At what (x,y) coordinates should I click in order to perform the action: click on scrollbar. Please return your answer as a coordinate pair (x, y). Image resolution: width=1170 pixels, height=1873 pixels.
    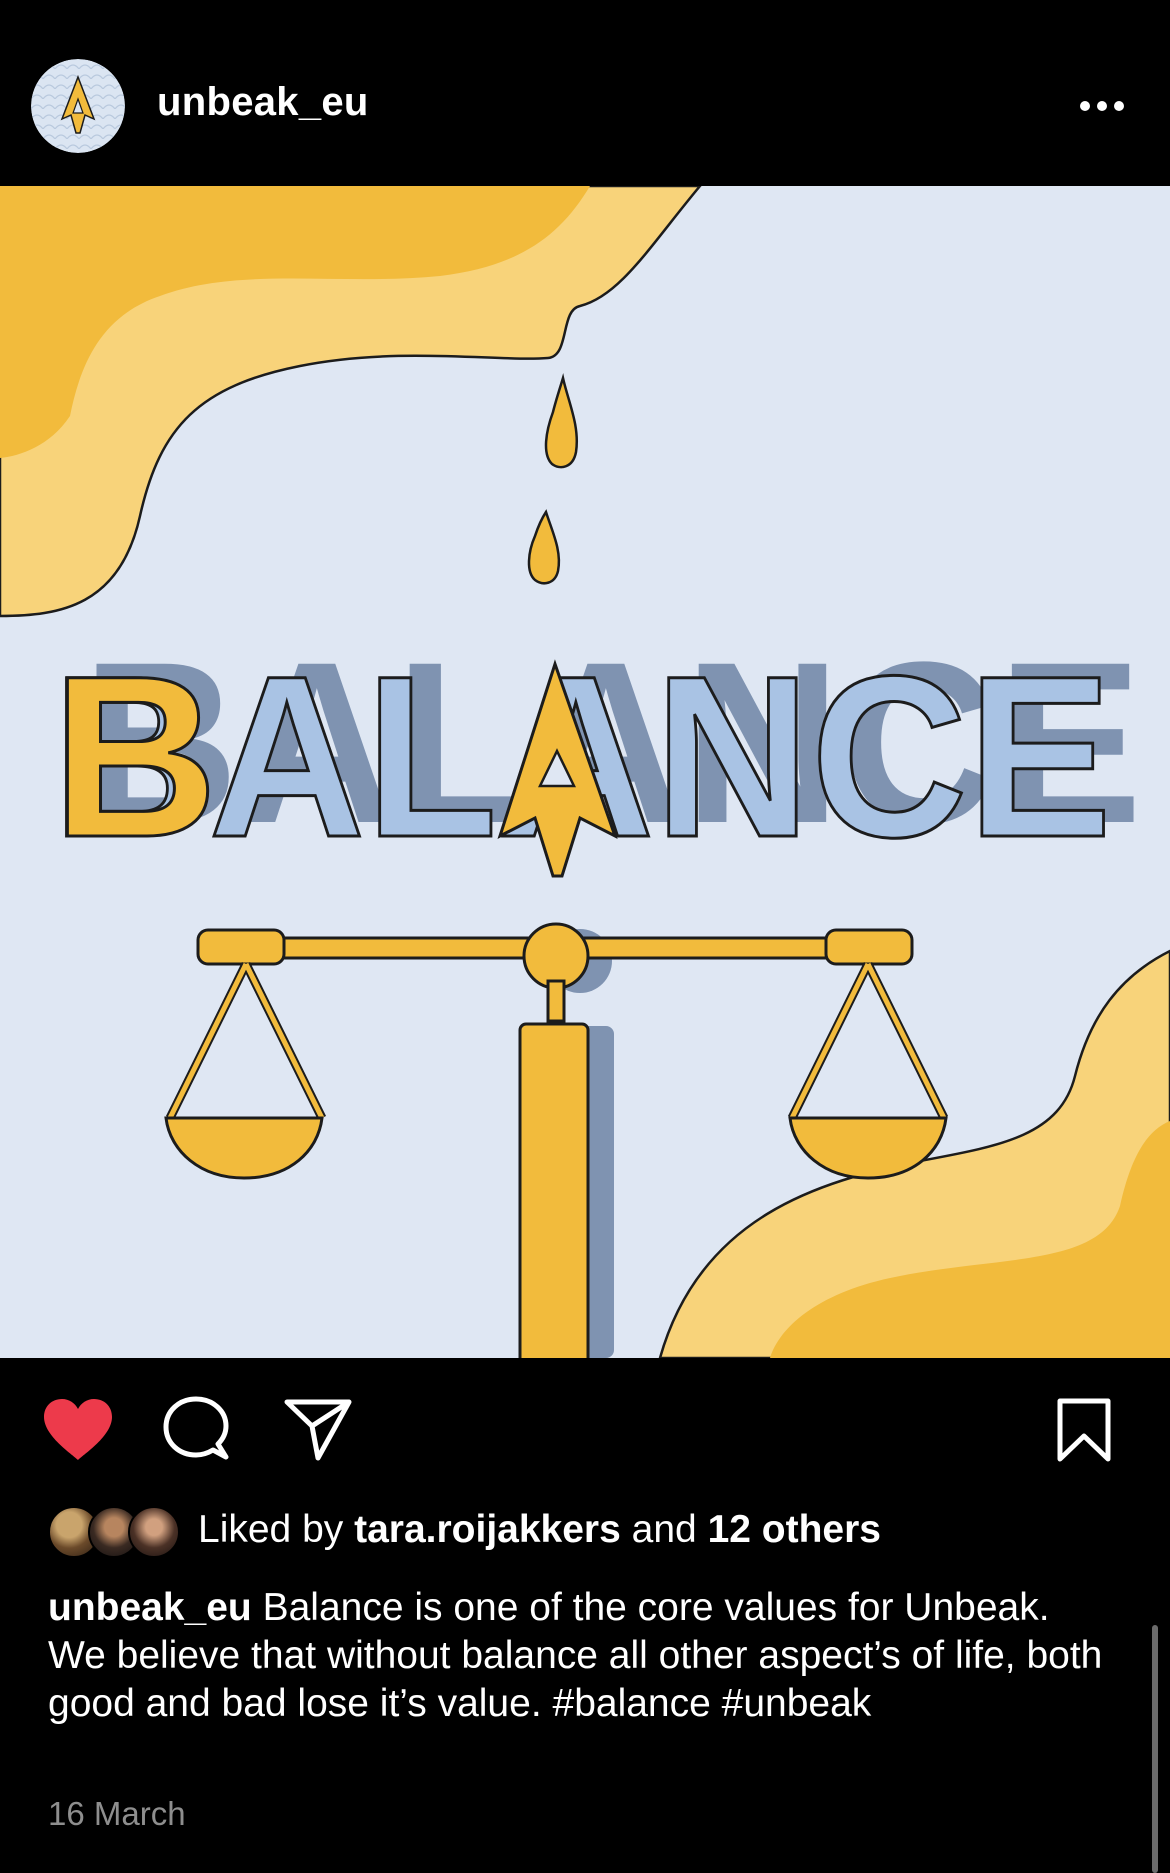
    Looking at the image, I should click on (1155, 1749).